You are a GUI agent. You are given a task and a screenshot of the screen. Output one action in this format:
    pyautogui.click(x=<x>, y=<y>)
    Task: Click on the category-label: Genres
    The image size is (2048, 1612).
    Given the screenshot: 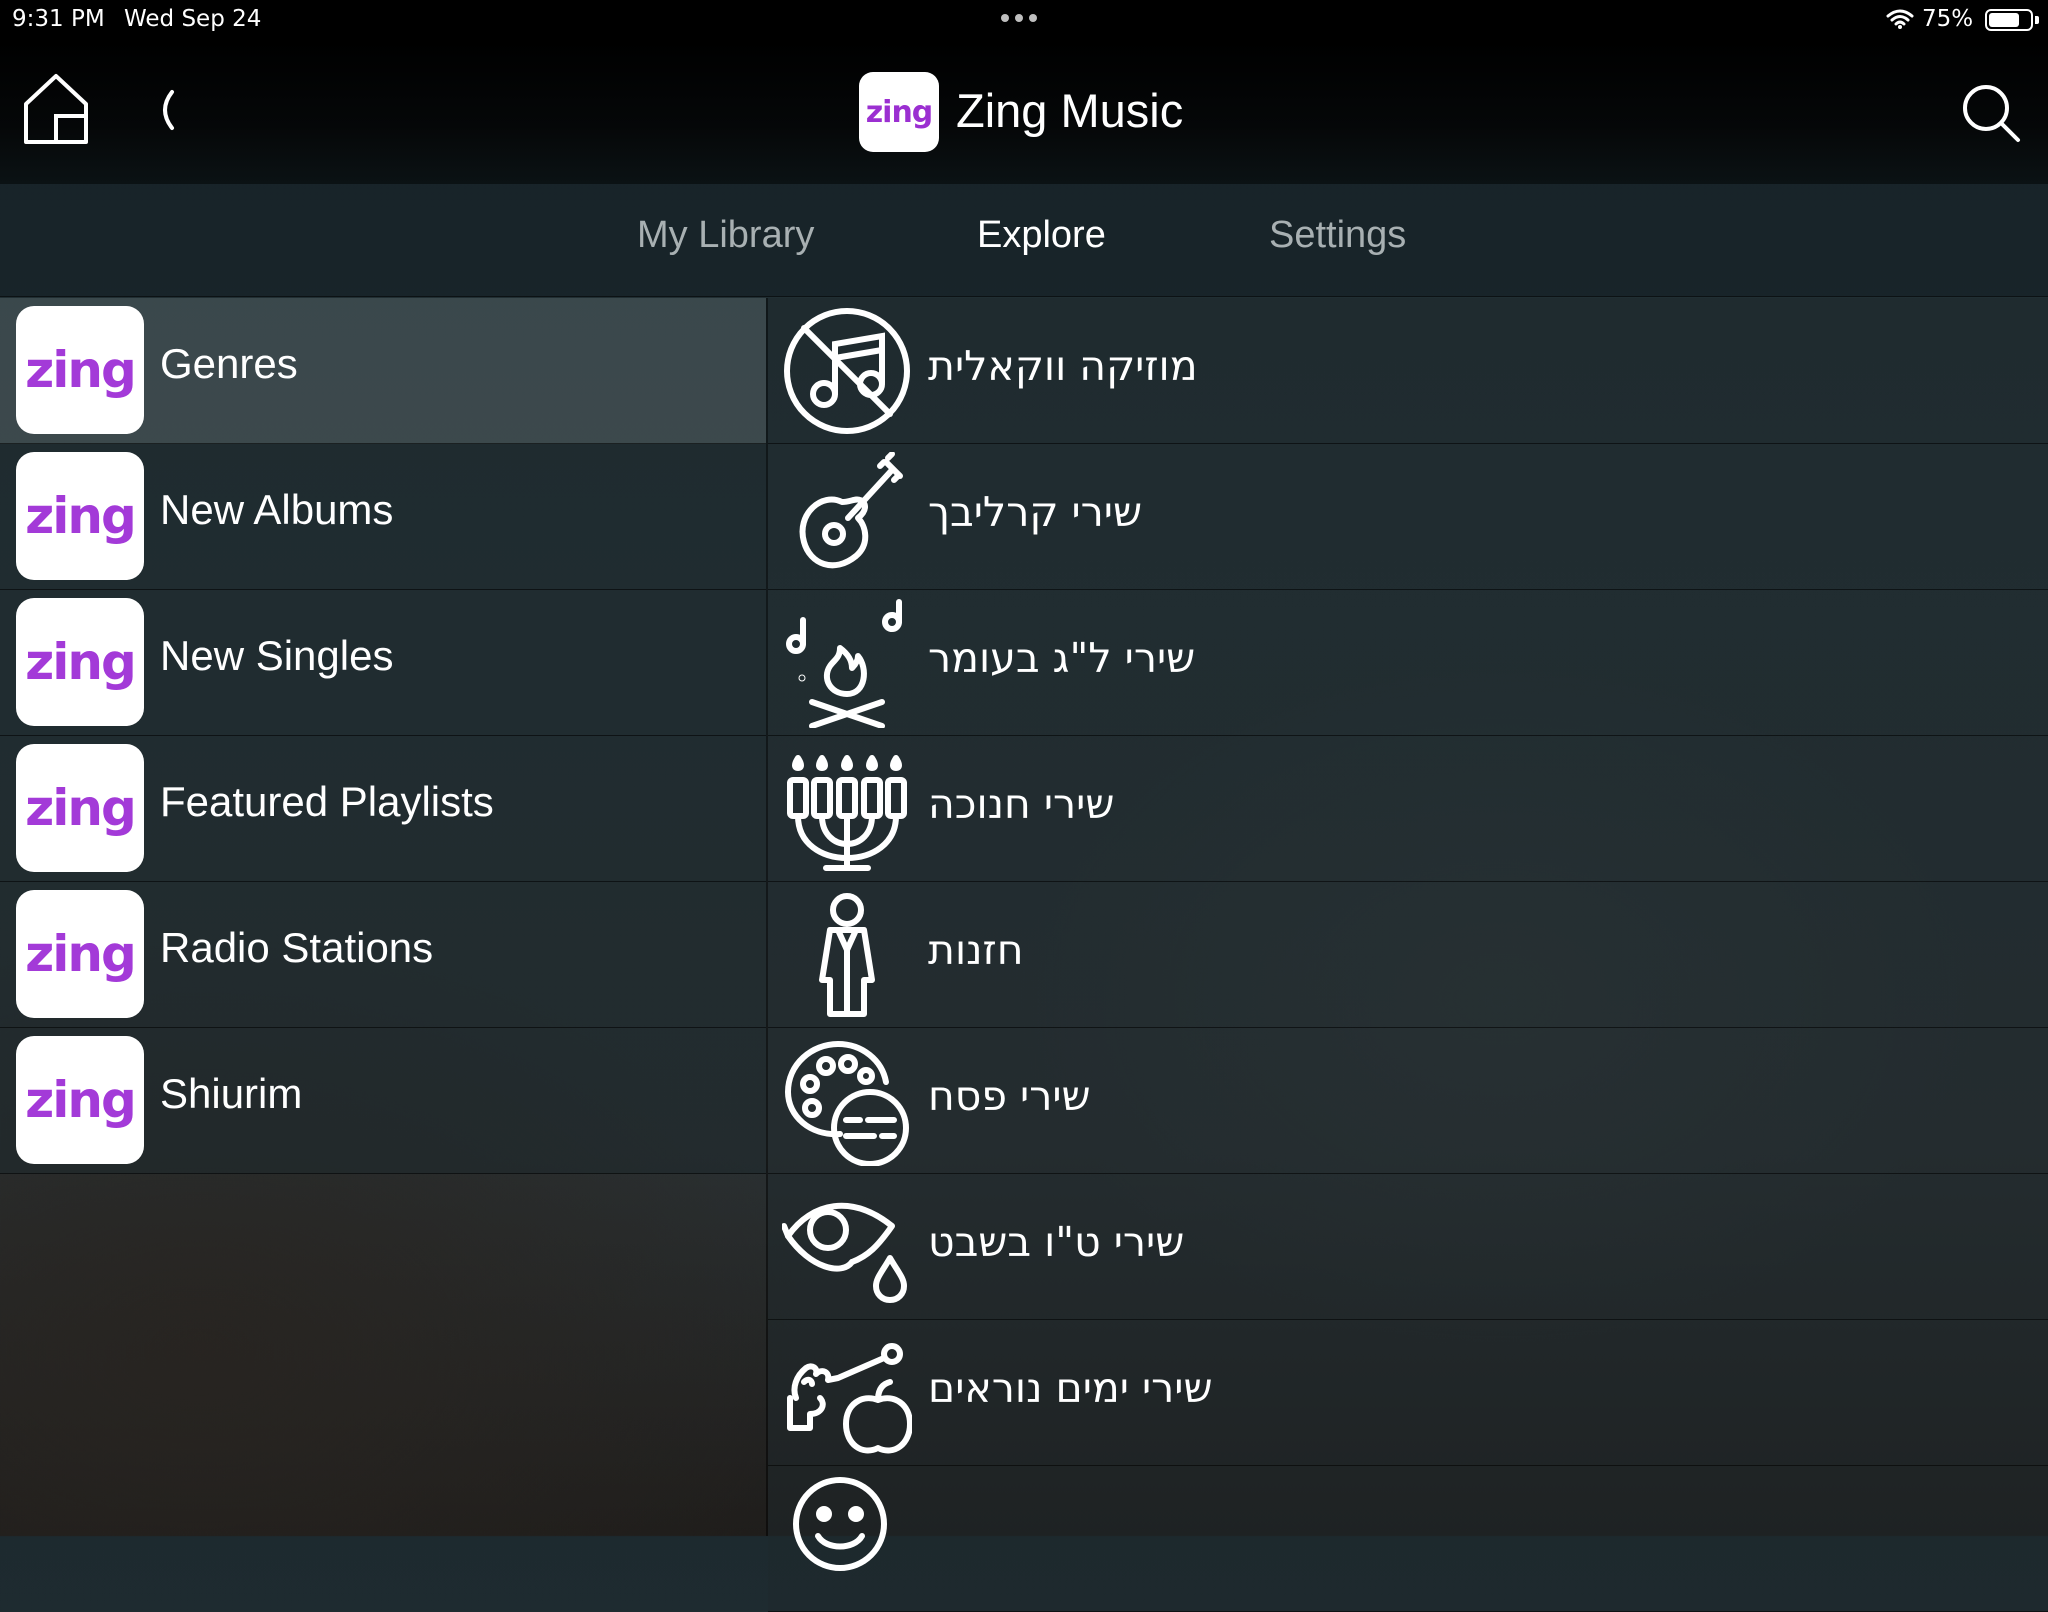 What is the action you would take?
    pyautogui.click(x=229, y=363)
    